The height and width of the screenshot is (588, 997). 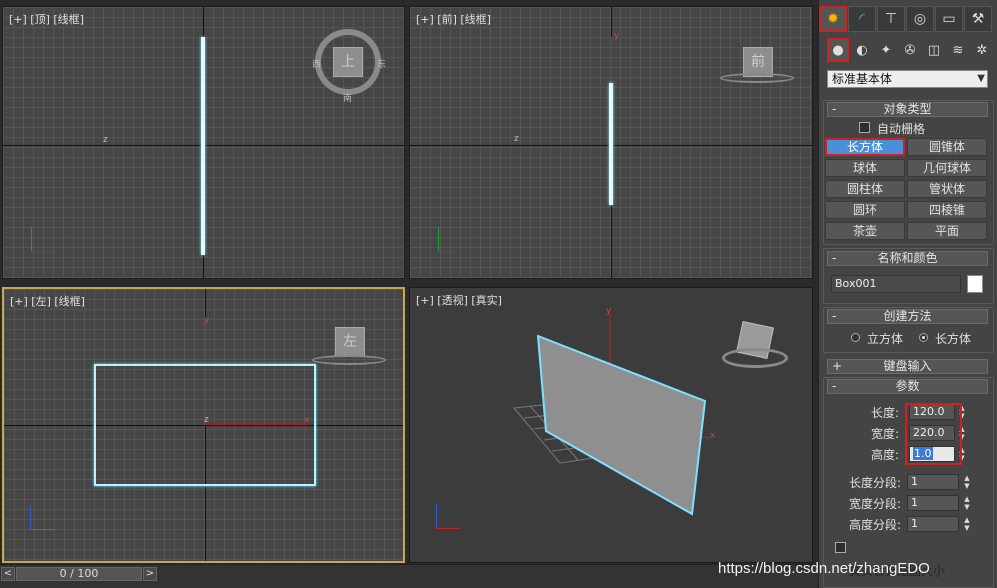 I want to click on lights-icon: ✦, so click(x=886, y=50).